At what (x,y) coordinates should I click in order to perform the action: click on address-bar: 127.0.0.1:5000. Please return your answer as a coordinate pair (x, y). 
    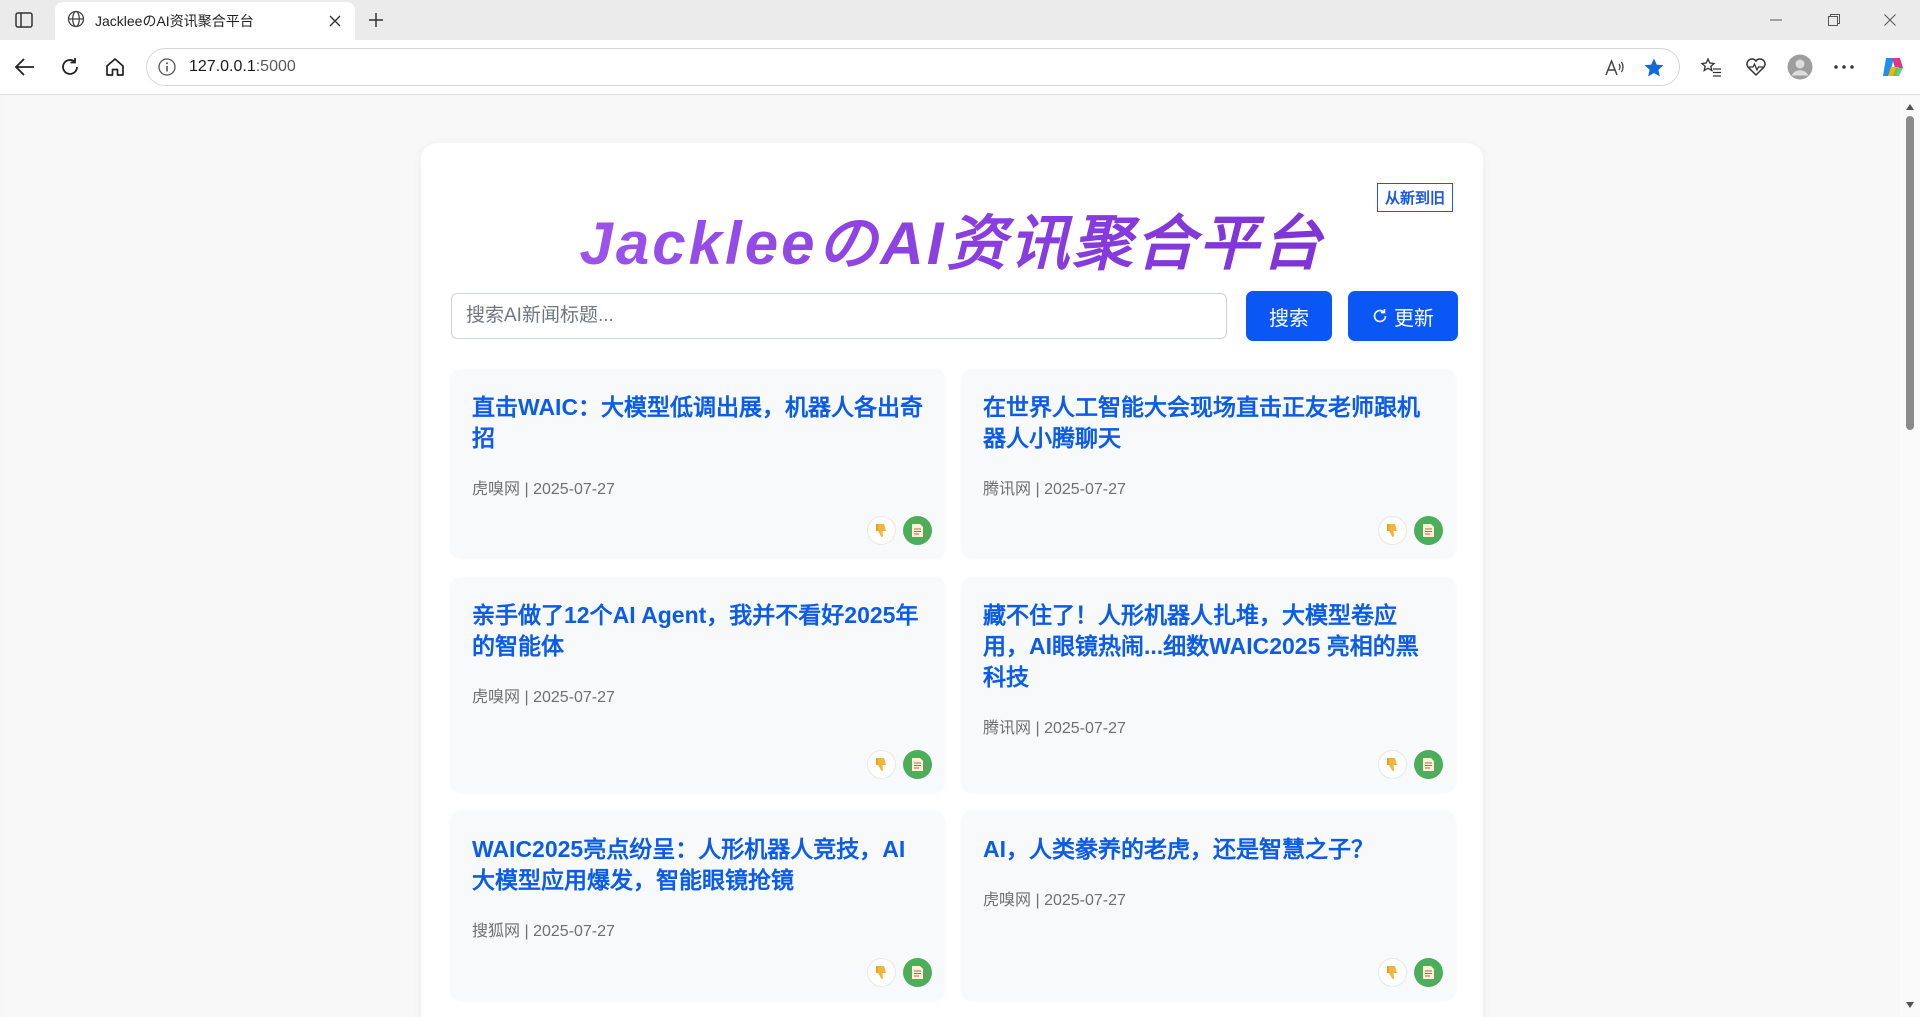
    Looking at the image, I should click on (913, 67).